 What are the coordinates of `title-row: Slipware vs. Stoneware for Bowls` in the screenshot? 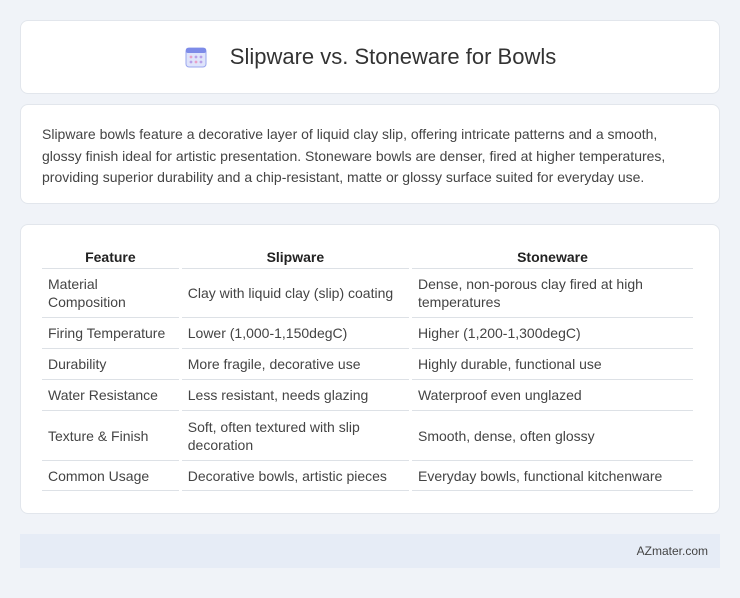 It's located at (370, 57).